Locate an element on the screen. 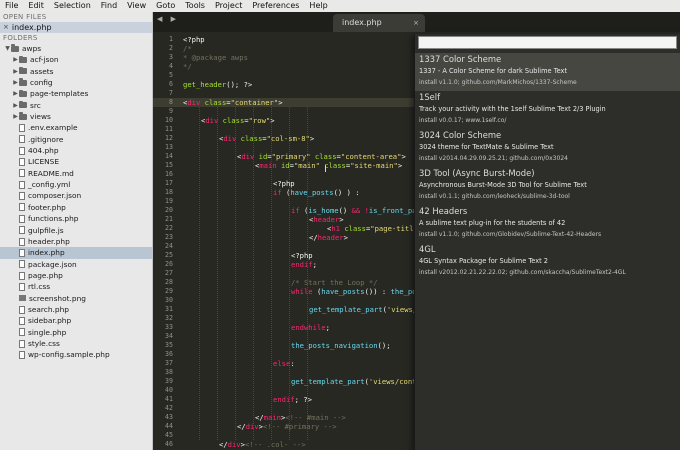 This screenshot has width=680, height=450. tree-item: single.php is located at coordinates (76, 332).